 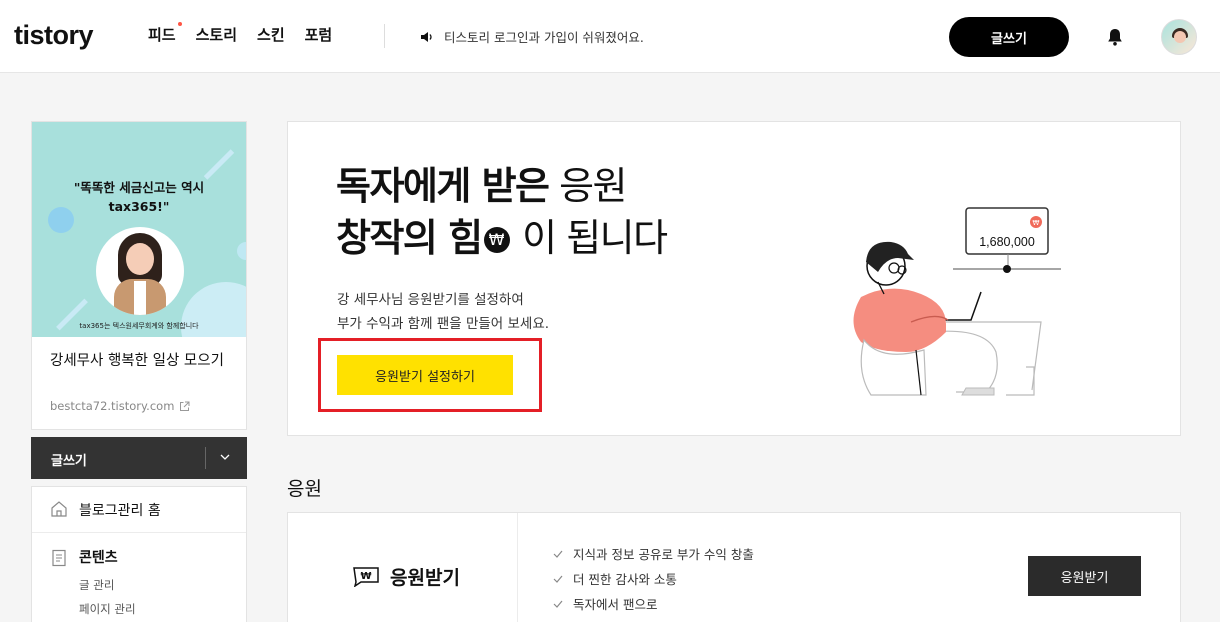 I want to click on notice-text: 티스토리 로그인과 가입이 쉬워졌어요., so click(x=544, y=37).